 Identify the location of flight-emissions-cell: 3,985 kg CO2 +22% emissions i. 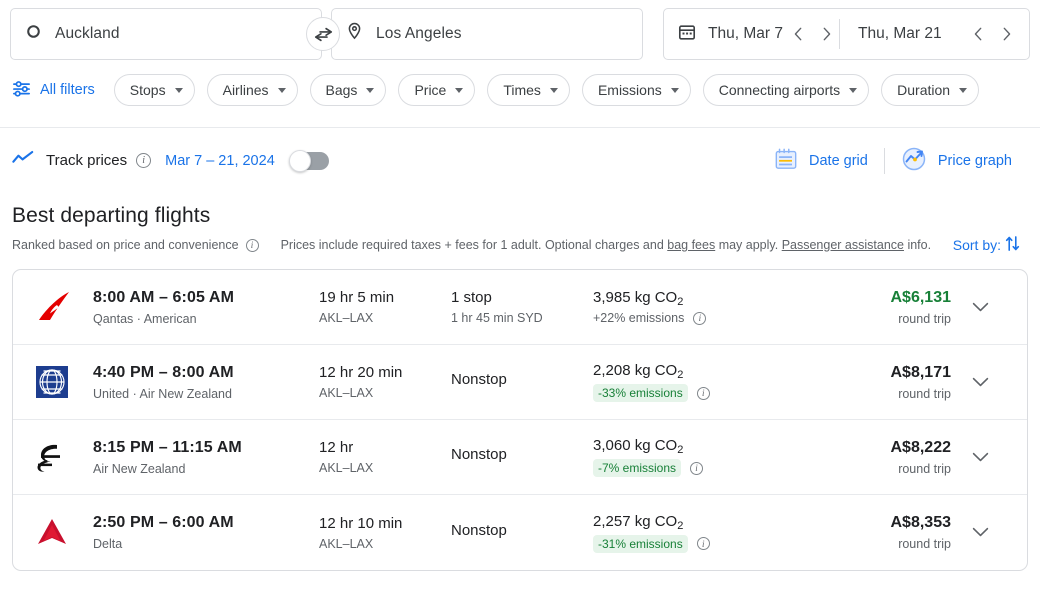
(707, 307).